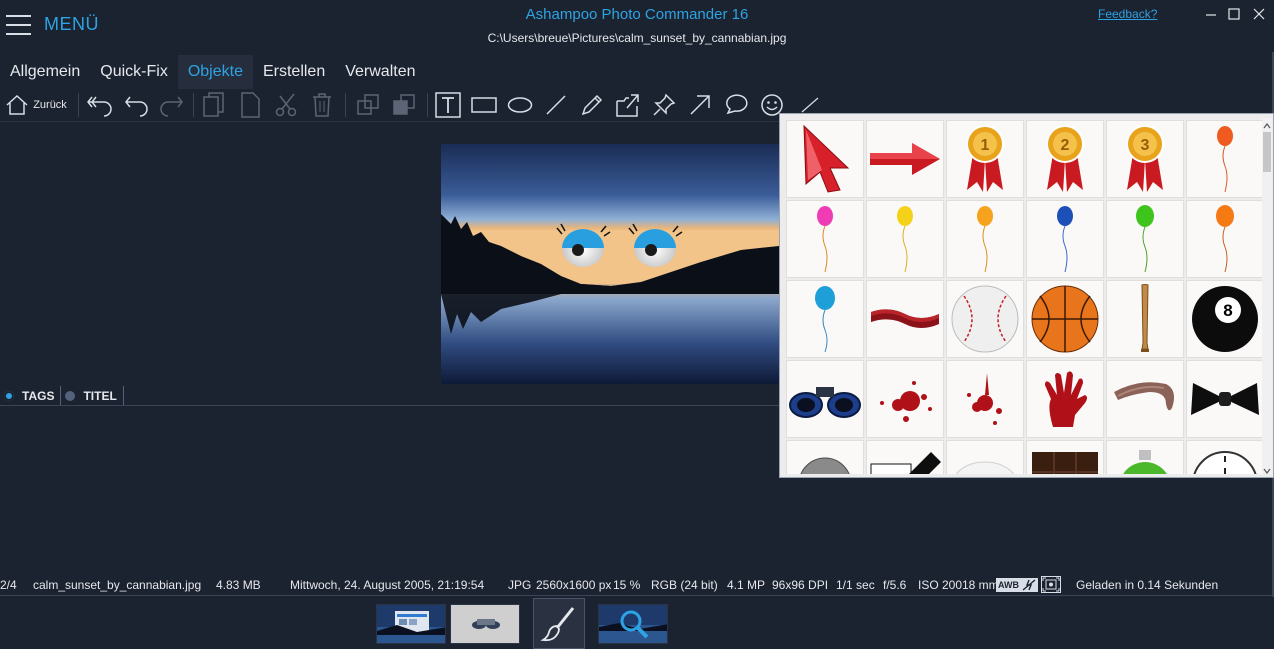  I want to click on tab-verwalten: Verwalten, so click(380, 72).